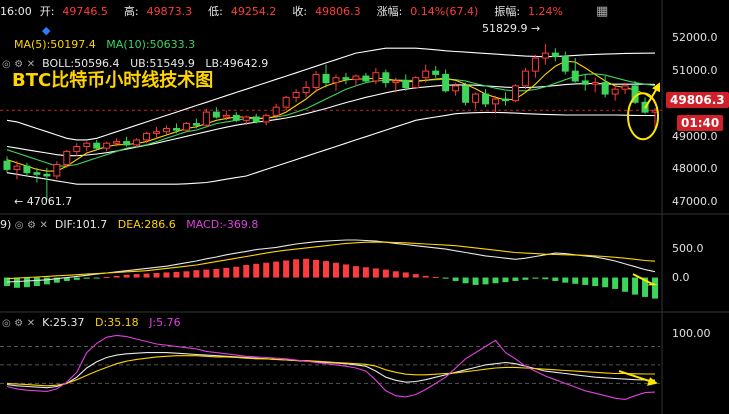 This screenshot has width=729, height=414. Describe the element at coordinates (6, 224) in the screenshot. I see `macd-prefix: 9)` at that location.